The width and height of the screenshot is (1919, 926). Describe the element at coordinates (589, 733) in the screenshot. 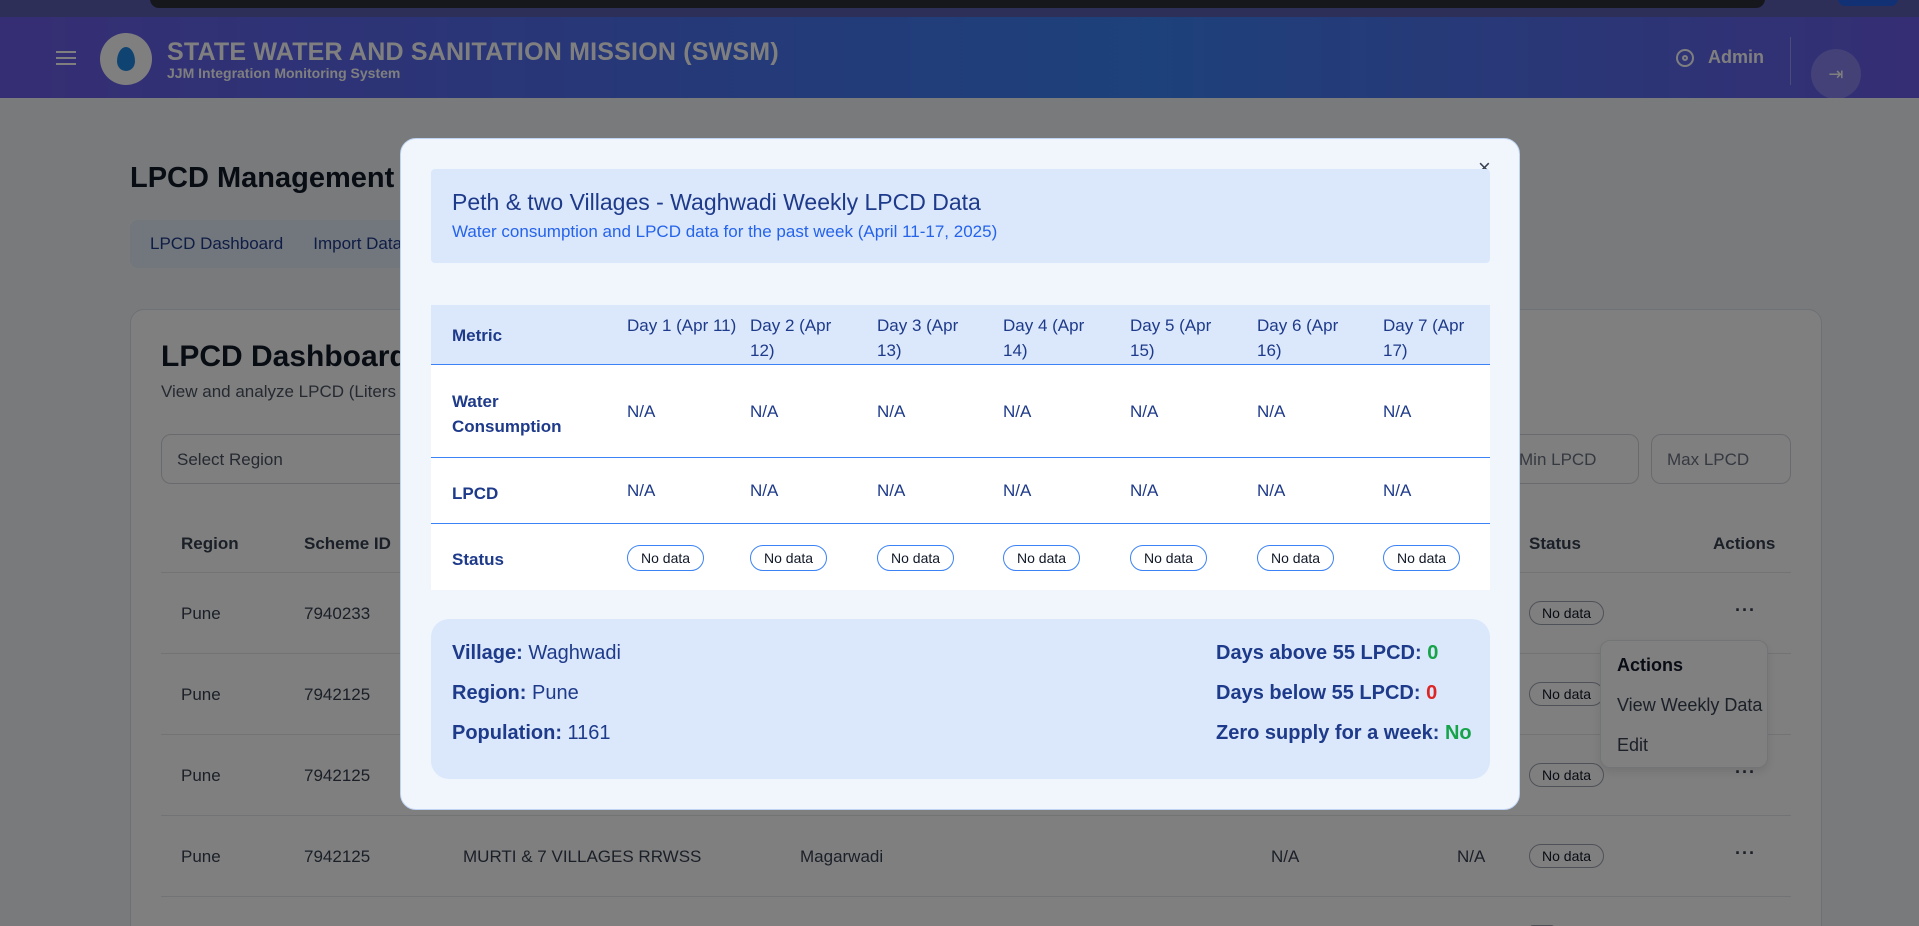

I see `population-value: 1161` at that location.